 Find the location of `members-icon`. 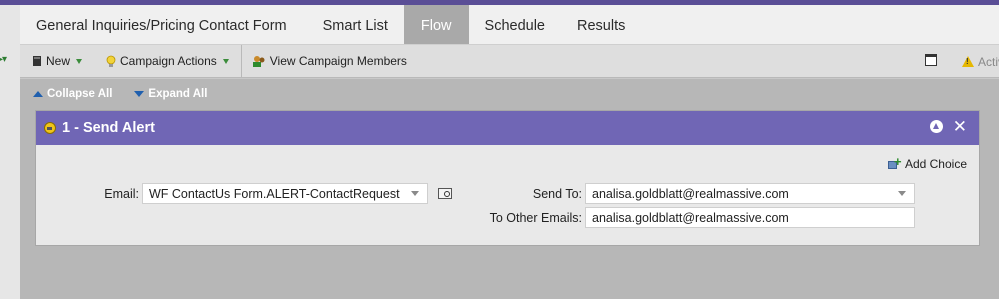

members-icon is located at coordinates (258, 61).